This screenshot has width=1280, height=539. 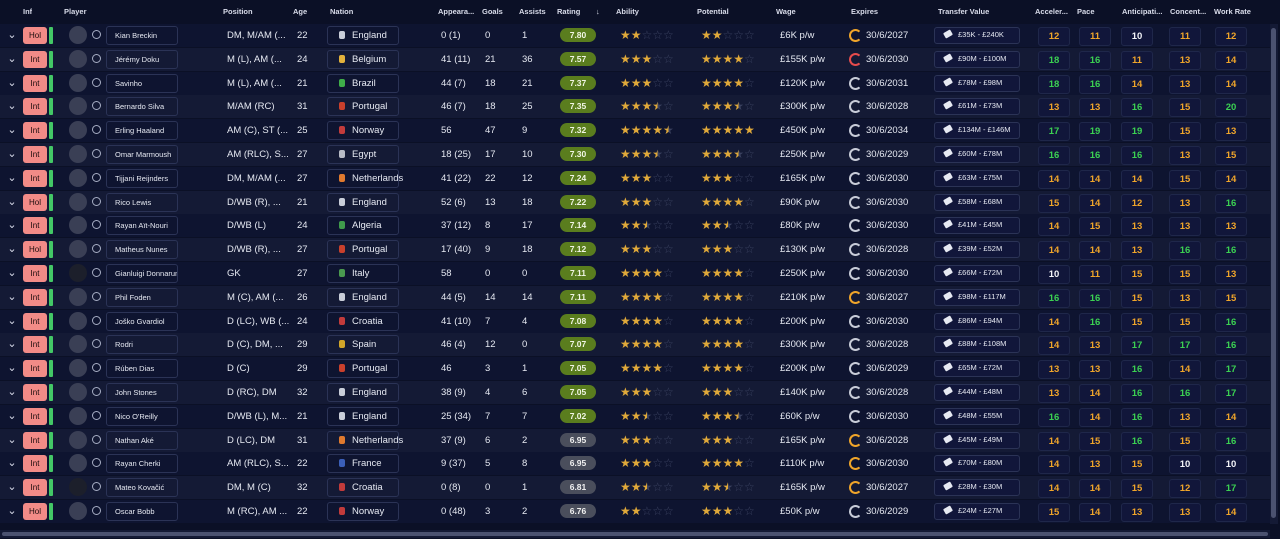 I want to click on transfer-value-cell: £41M - £45M, so click(x=980, y=224).